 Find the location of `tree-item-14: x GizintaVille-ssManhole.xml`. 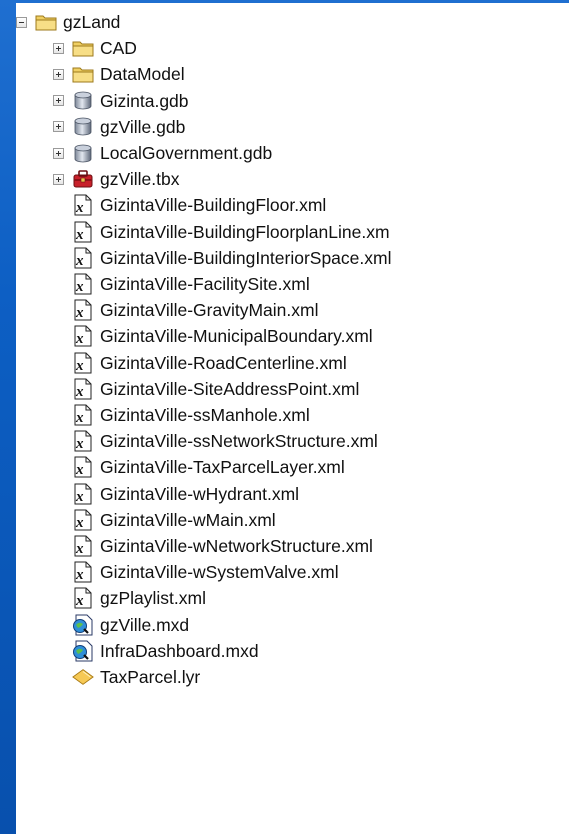

tree-item-14: x GizintaVille-ssManhole.xml is located at coordinates (181, 415).